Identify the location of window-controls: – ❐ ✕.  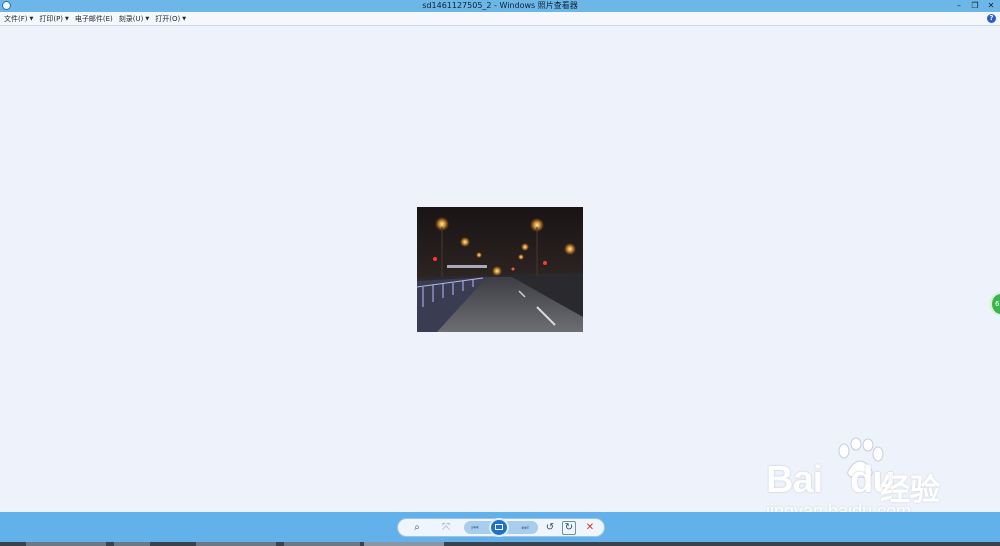
(975, 6).